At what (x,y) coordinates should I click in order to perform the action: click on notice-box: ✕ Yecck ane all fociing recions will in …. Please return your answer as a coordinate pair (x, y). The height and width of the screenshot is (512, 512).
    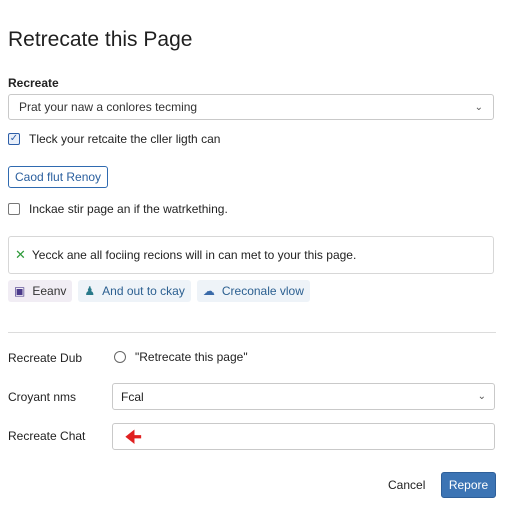
    Looking at the image, I should click on (251, 255).